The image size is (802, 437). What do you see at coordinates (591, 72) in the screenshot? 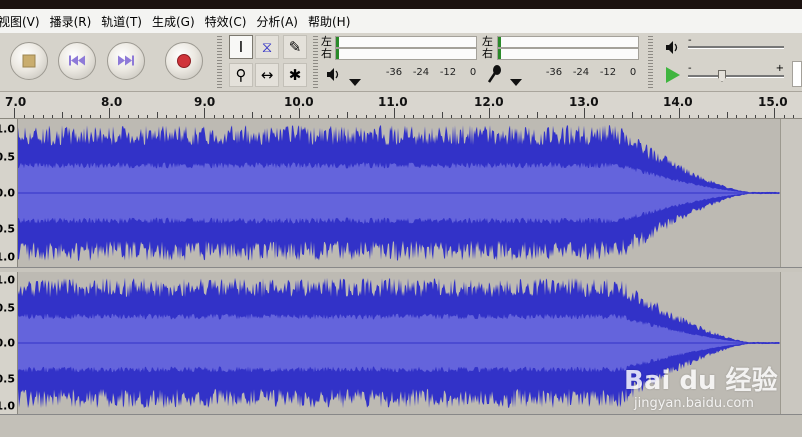
I see `record-meter-scale: -36 -24 -12 0` at bounding box center [591, 72].